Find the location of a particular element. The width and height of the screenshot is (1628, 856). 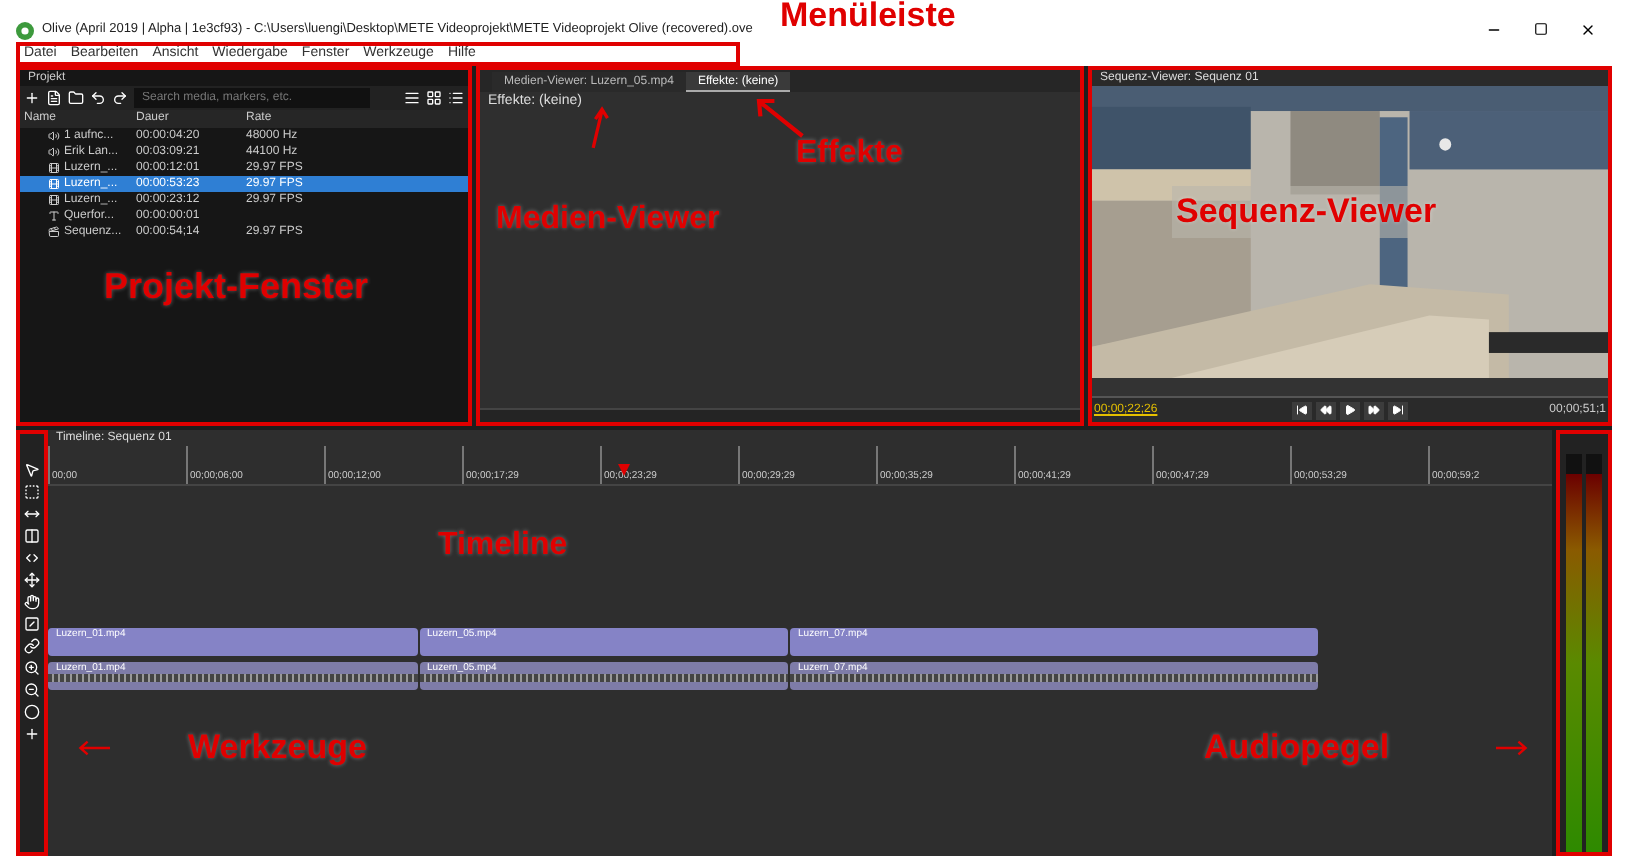

horizontal-scrollbar is located at coordinates (780, 415).